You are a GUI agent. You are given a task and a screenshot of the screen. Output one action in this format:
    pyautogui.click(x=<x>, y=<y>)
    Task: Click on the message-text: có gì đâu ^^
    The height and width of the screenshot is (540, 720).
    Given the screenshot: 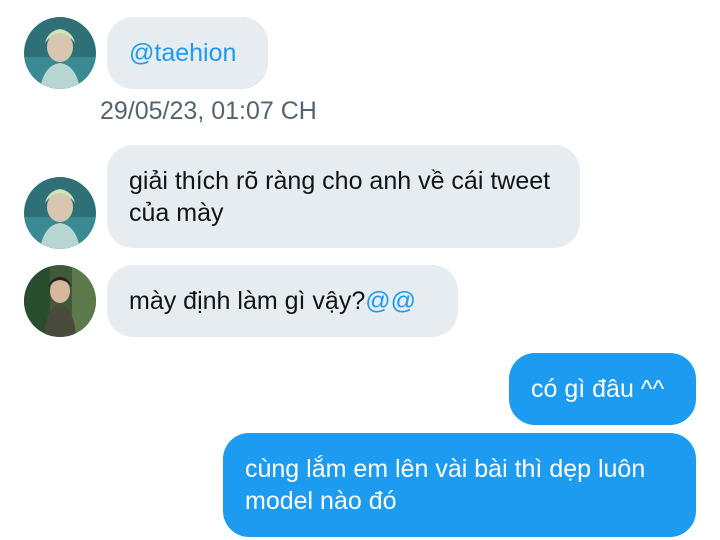 What is the action you would take?
    pyautogui.click(x=598, y=389)
    